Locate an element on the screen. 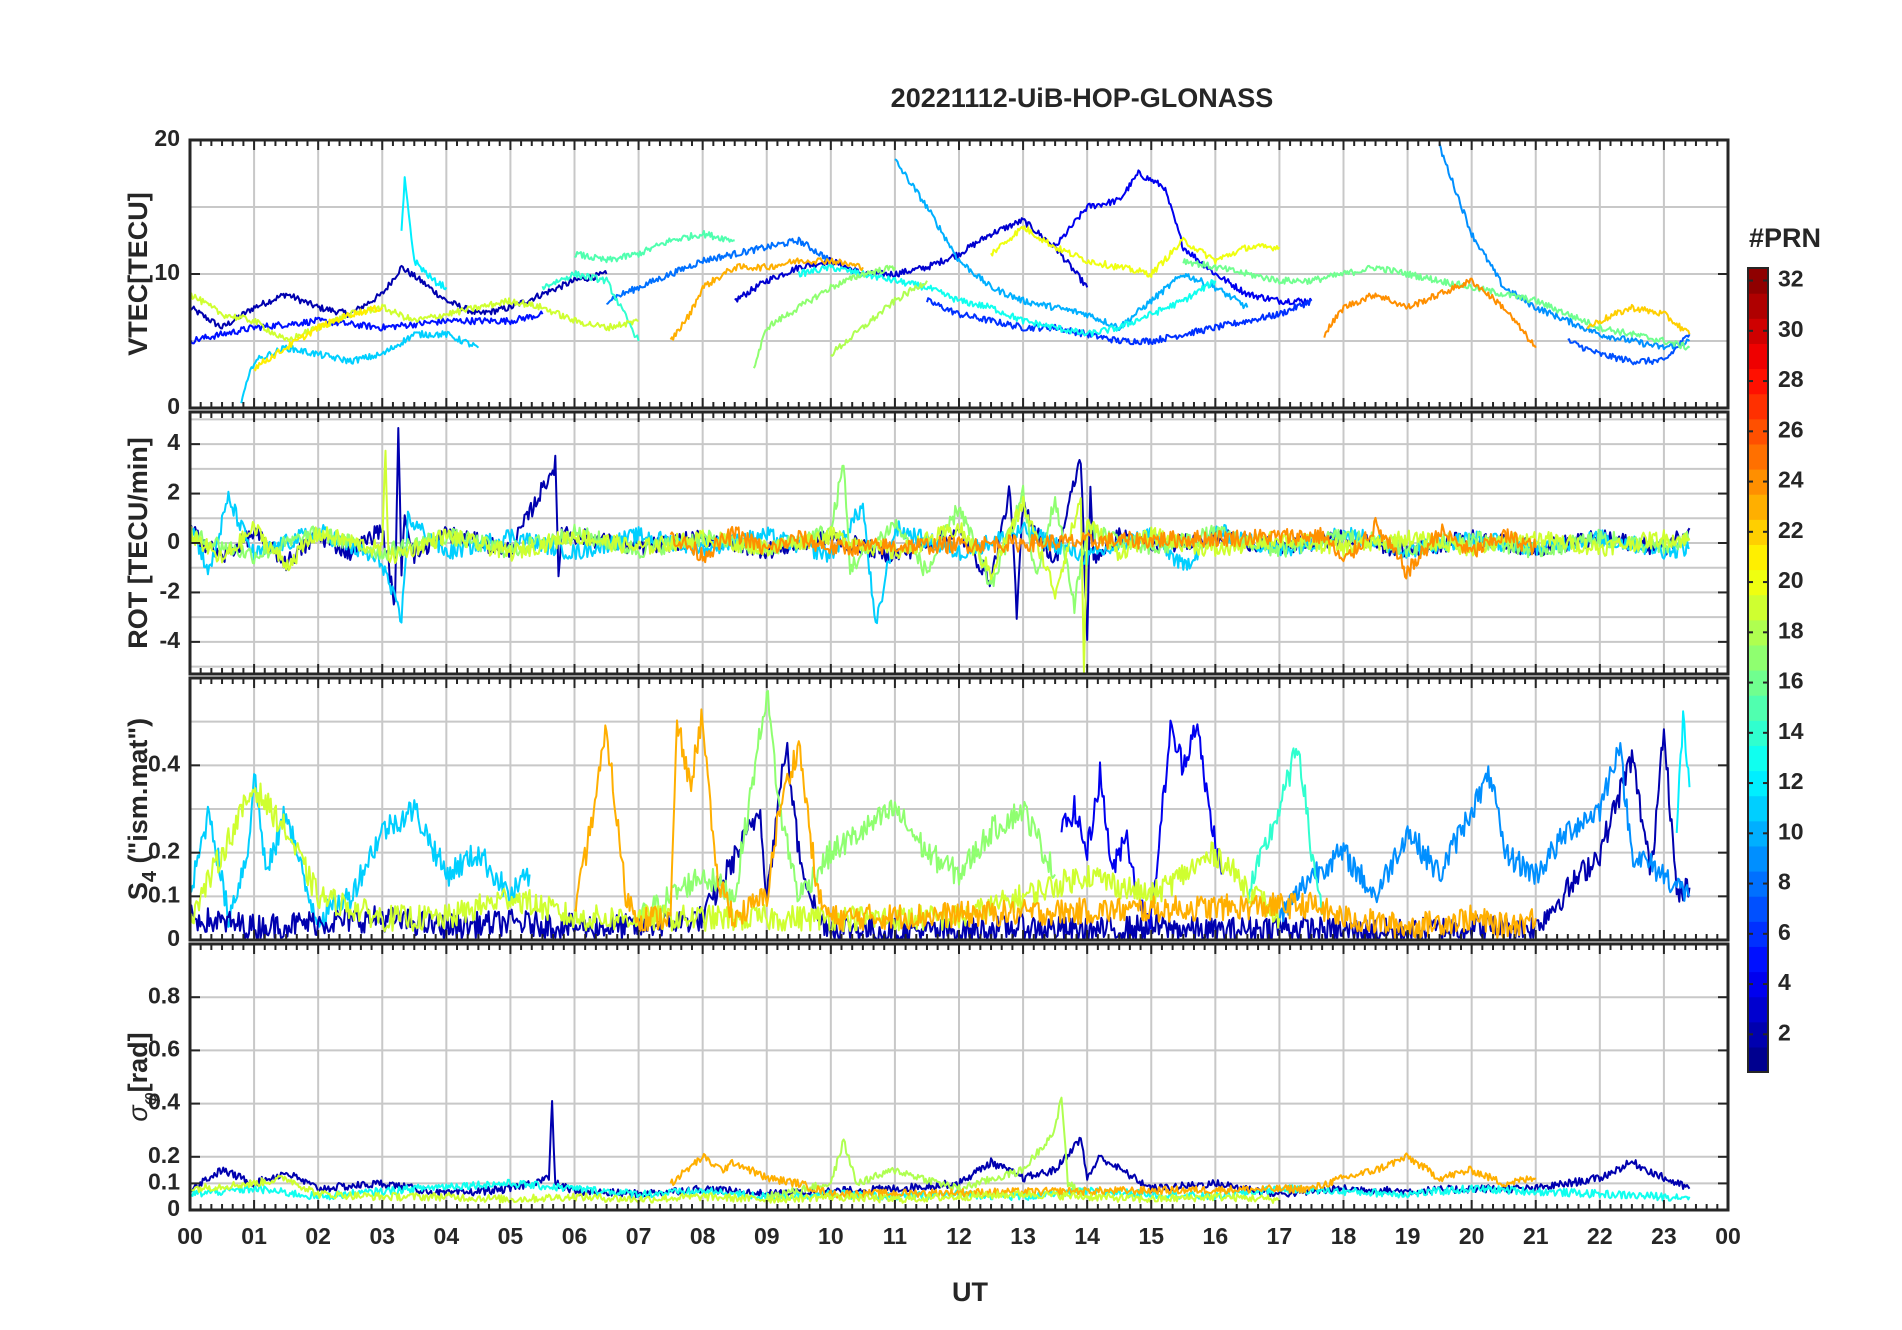  colorbar-tick-label: 16 is located at coordinates (1791, 681).